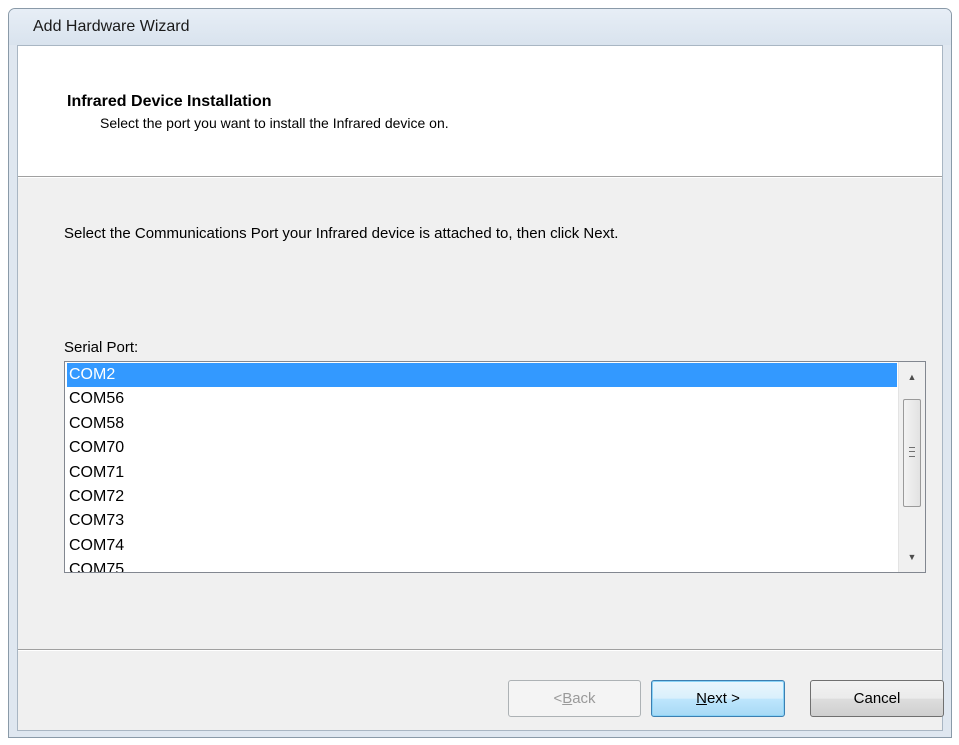 The width and height of the screenshot is (959, 745). I want to click on window-title: Add Hardware Wizard, so click(111, 26).